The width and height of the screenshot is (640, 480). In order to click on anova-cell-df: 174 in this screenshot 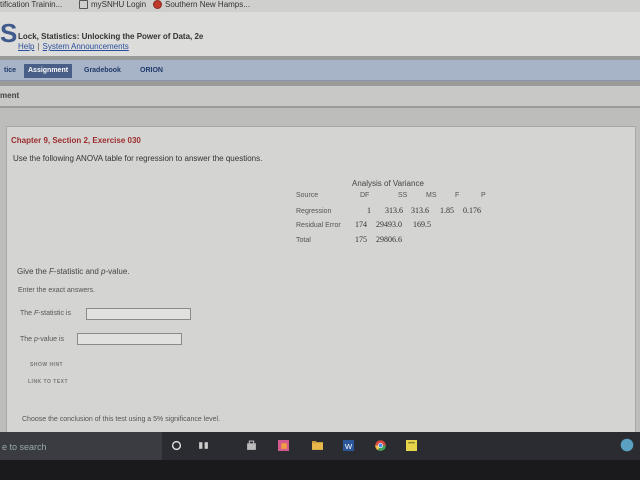, I will do `click(361, 224)`.